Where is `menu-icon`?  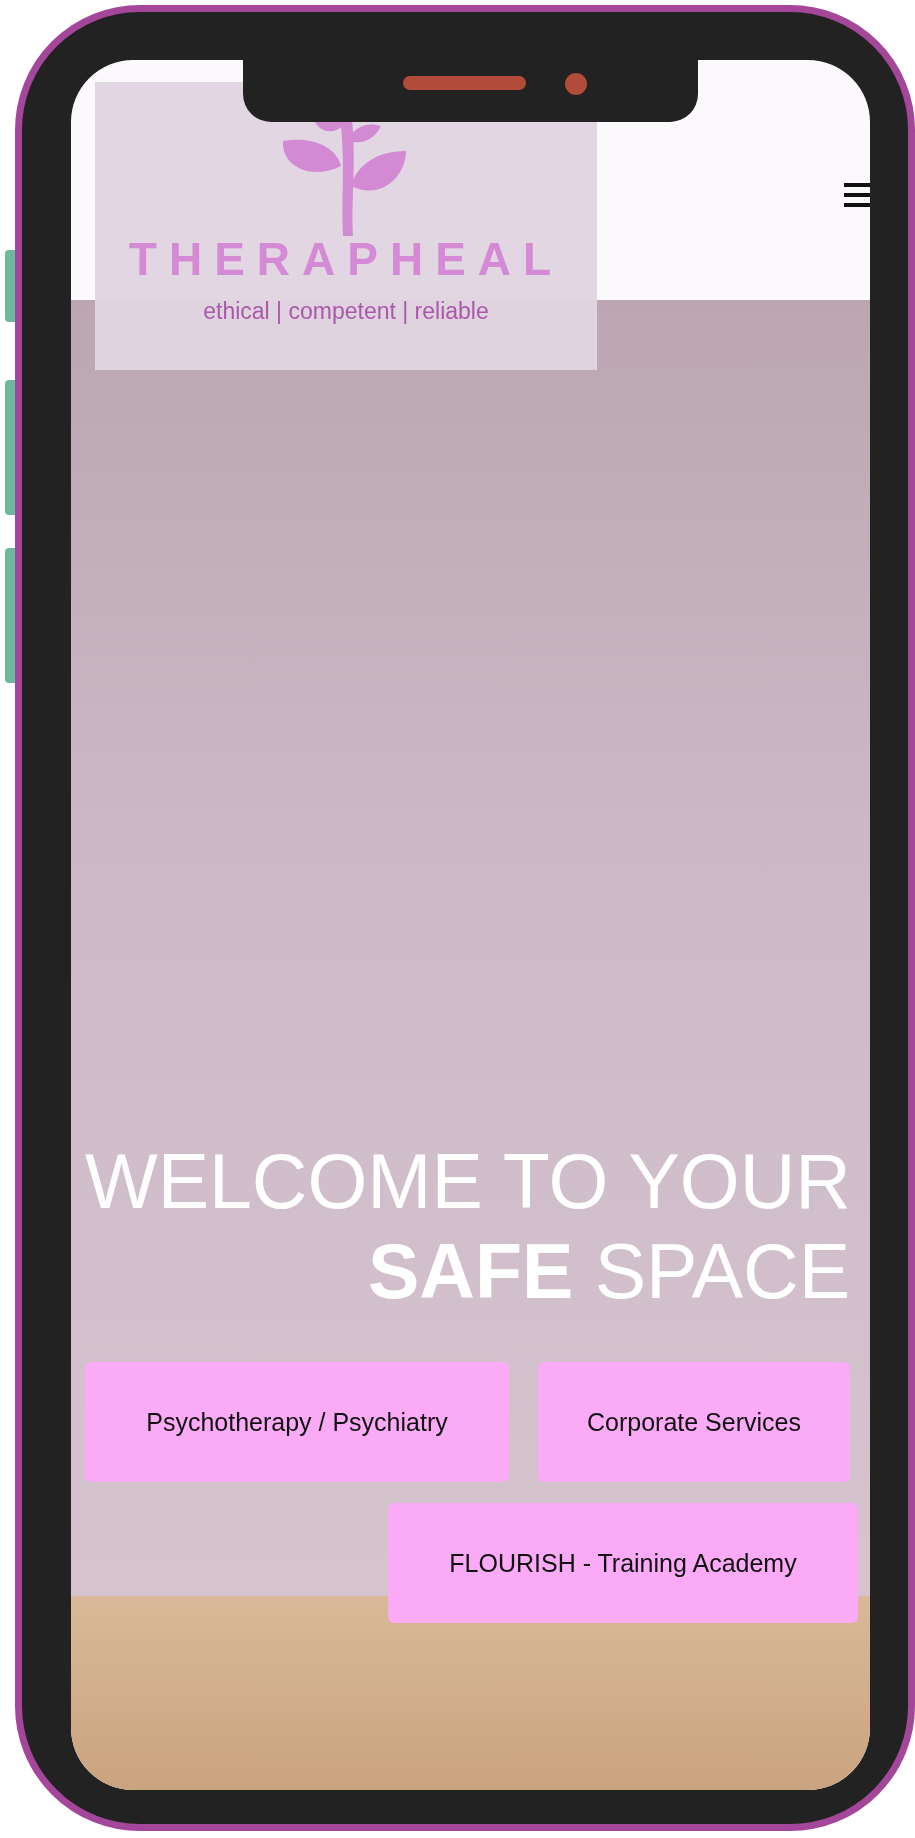
menu-icon is located at coordinates (857, 195).